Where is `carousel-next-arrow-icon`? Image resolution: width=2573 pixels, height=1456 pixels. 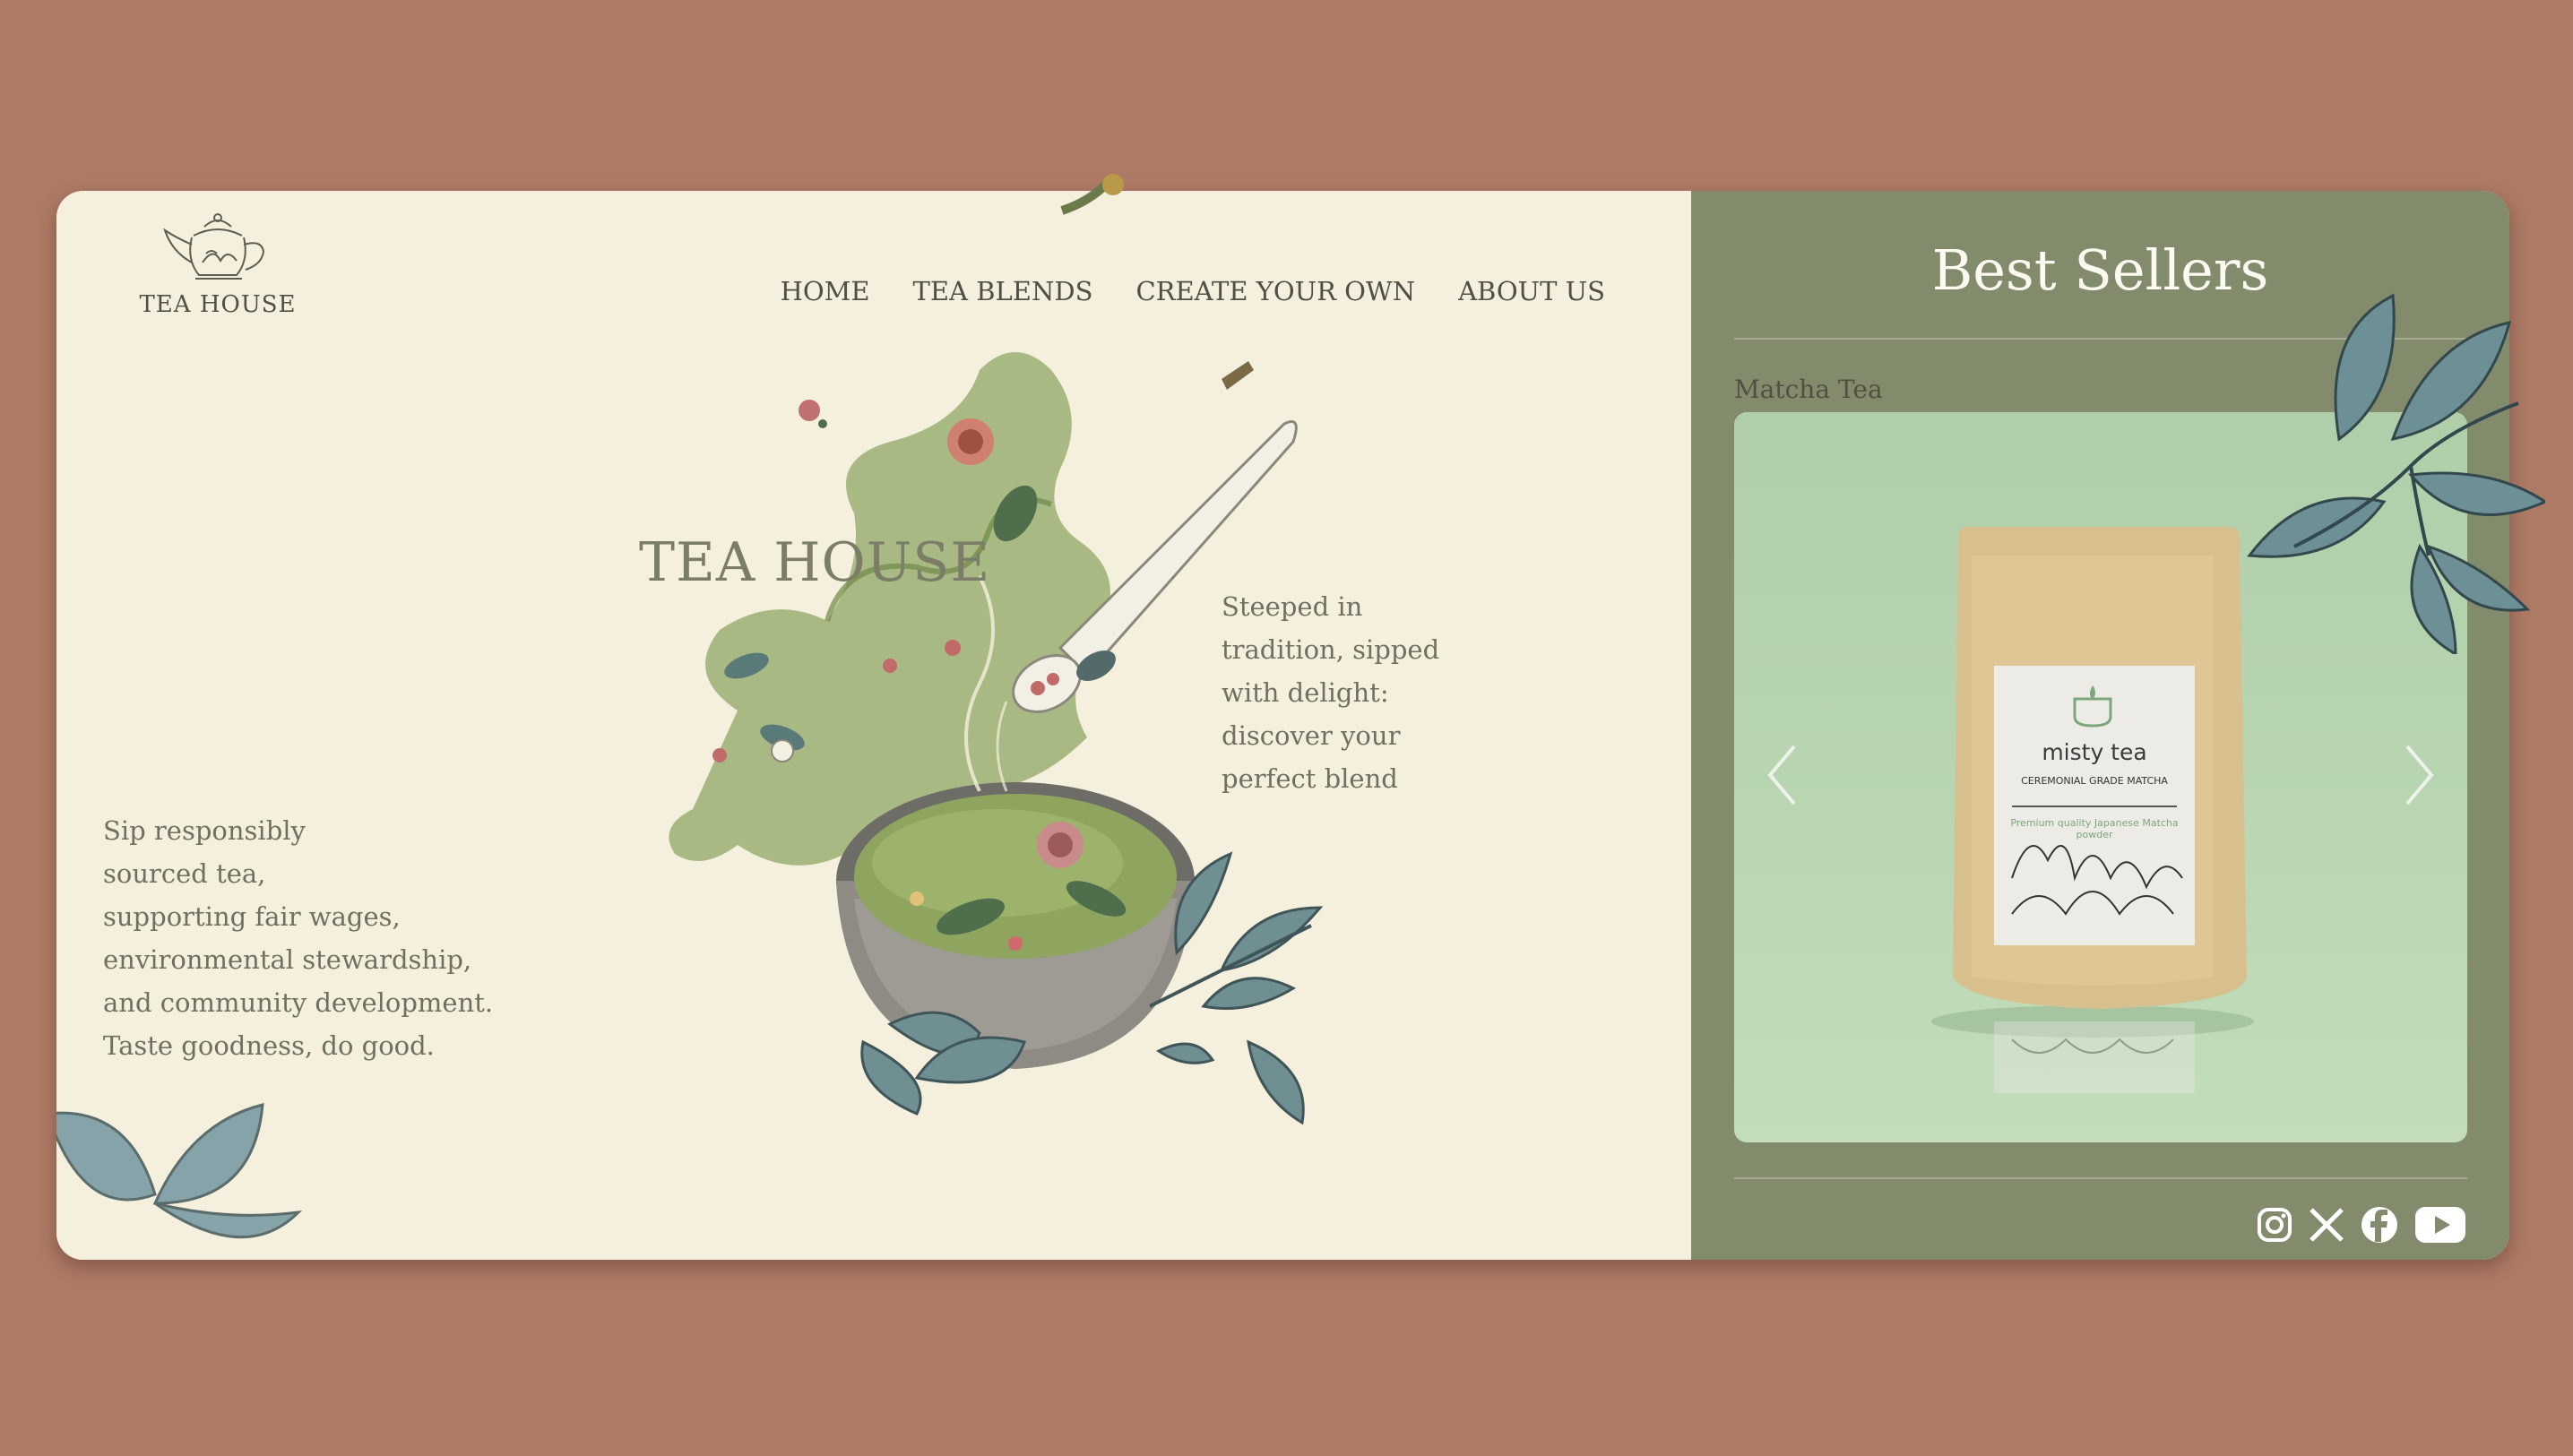
carousel-next-arrow-icon is located at coordinates (2418, 775).